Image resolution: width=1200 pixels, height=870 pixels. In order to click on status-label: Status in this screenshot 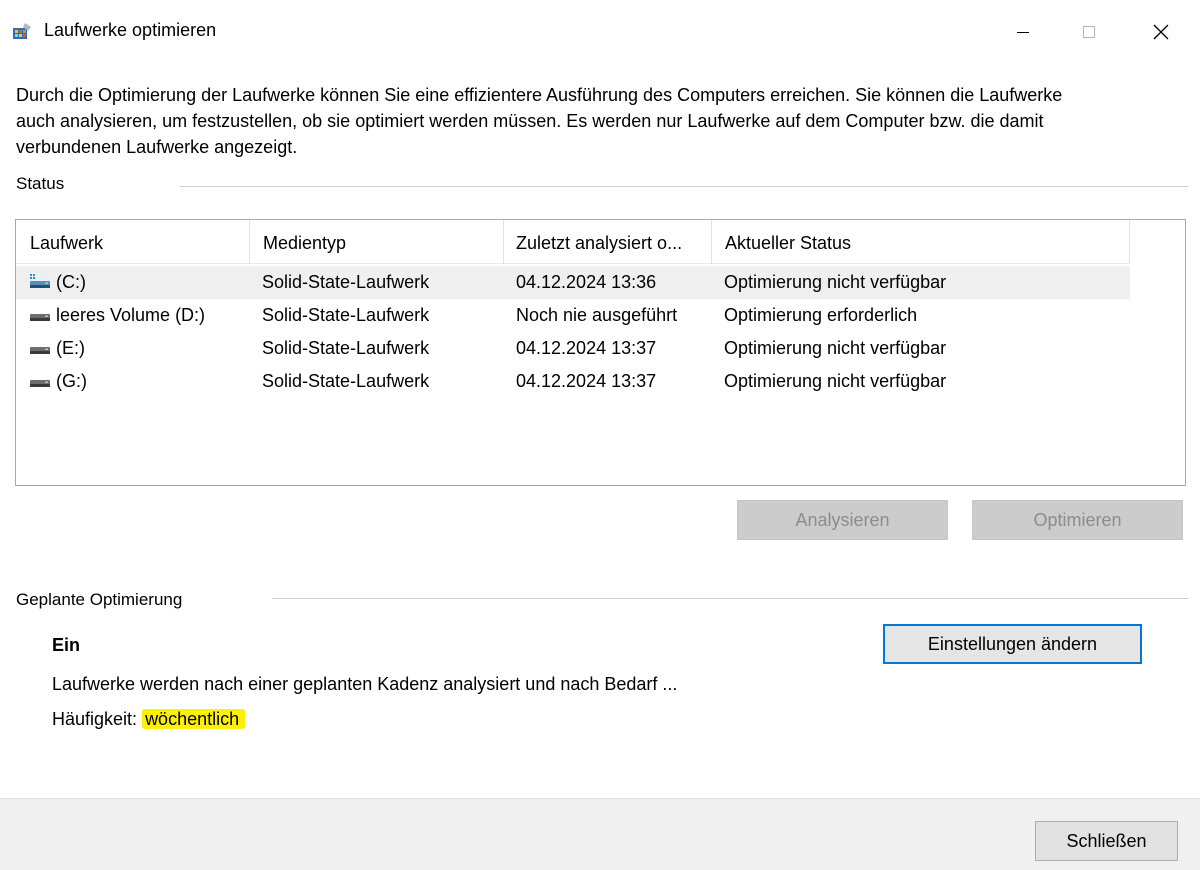, I will do `click(40, 183)`.